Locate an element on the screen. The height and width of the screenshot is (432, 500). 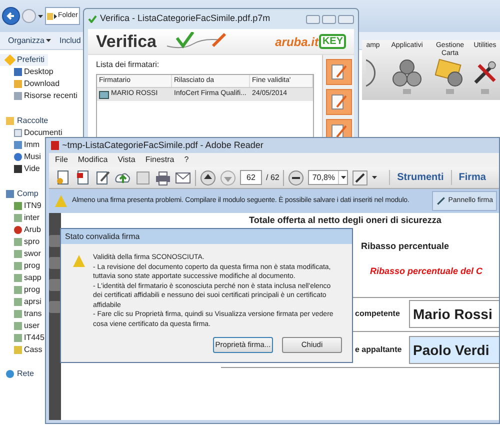
dialog-title: Stato convalida firma is located at coordinates (102, 236).